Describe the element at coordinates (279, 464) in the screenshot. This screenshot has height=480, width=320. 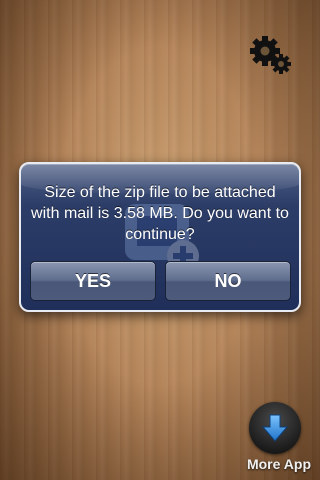
I see `more-app-label: More App` at that location.